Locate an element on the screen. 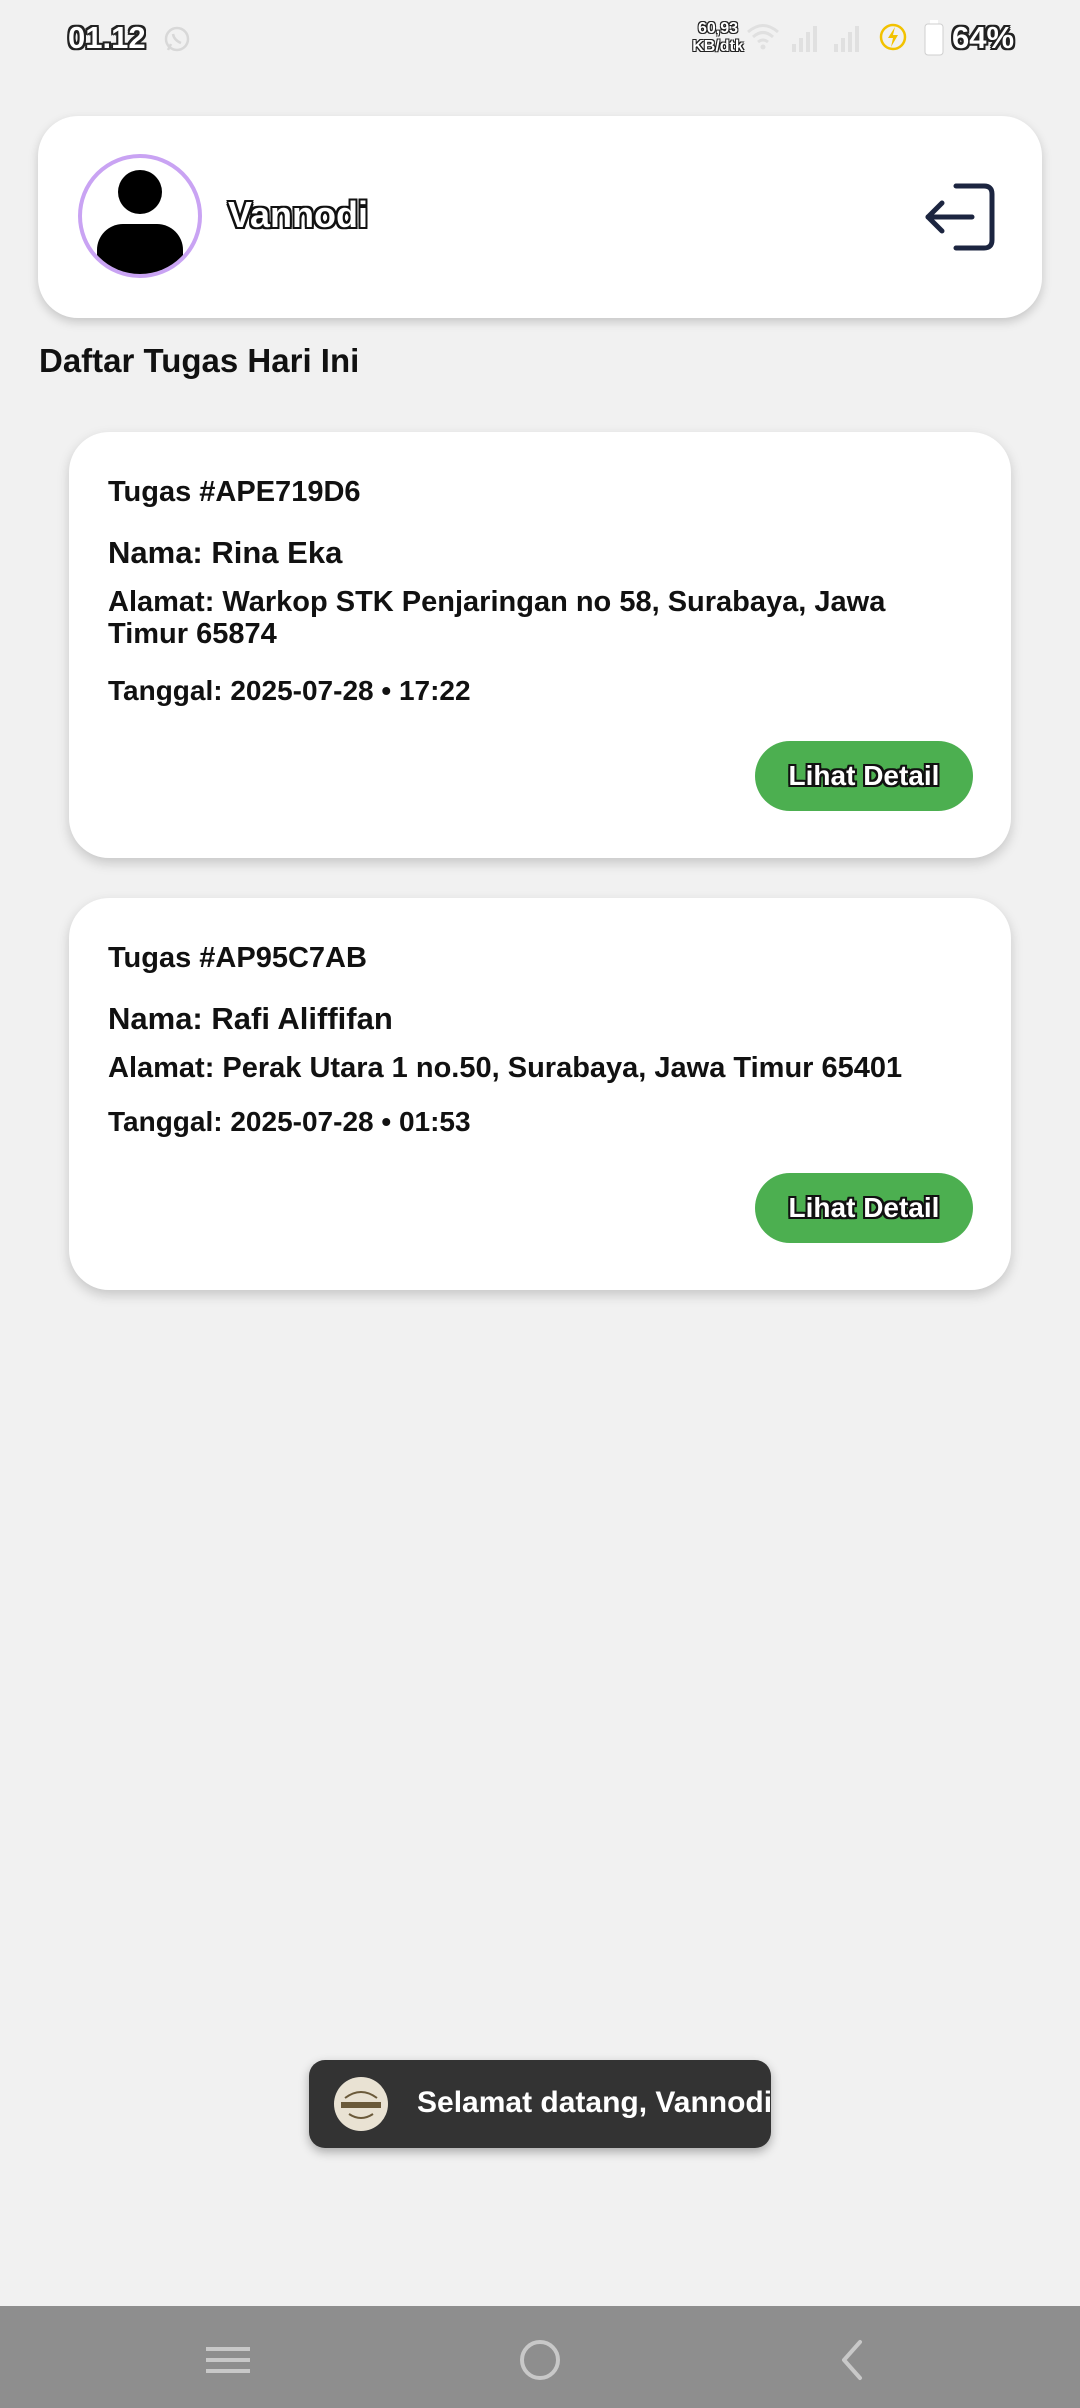  task-date: Tanggal: 2025-07-28 • 17:22 is located at coordinates (289, 690).